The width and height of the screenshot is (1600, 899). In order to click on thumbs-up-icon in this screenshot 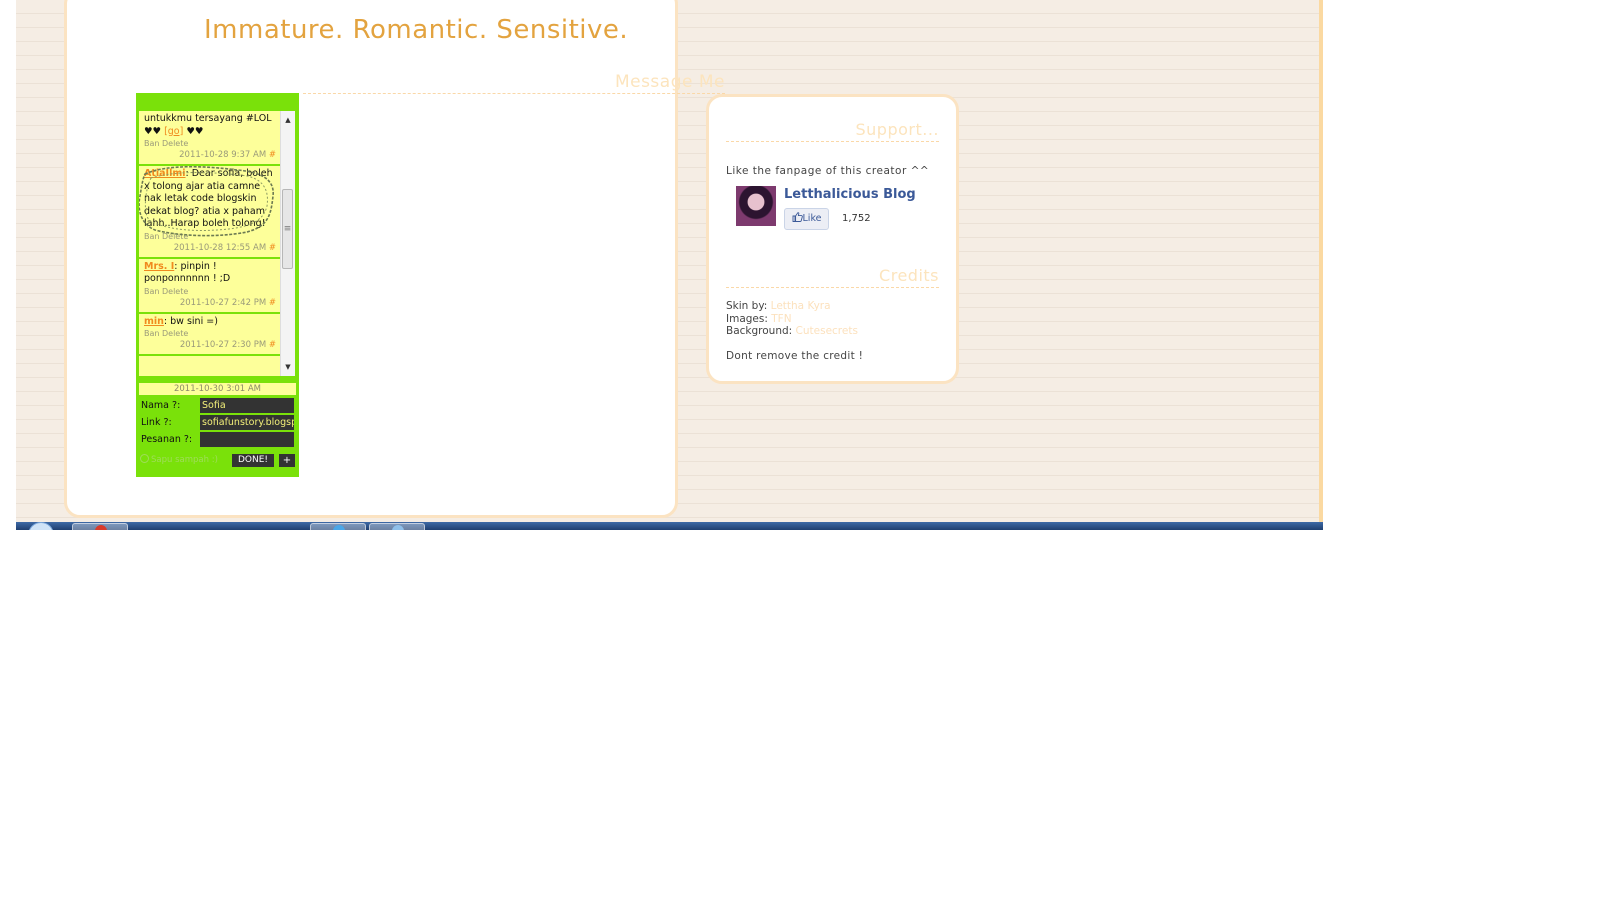, I will do `click(797, 217)`.